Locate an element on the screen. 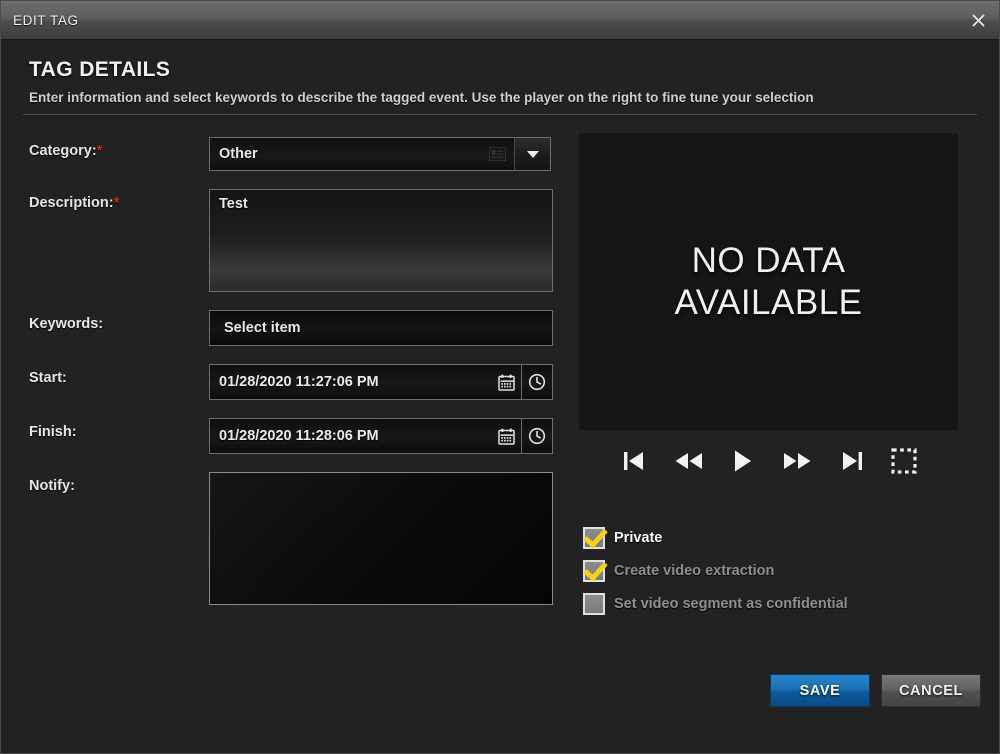 The height and width of the screenshot is (754, 1000). description-label: Description:* is located at coordinates (105, 200).